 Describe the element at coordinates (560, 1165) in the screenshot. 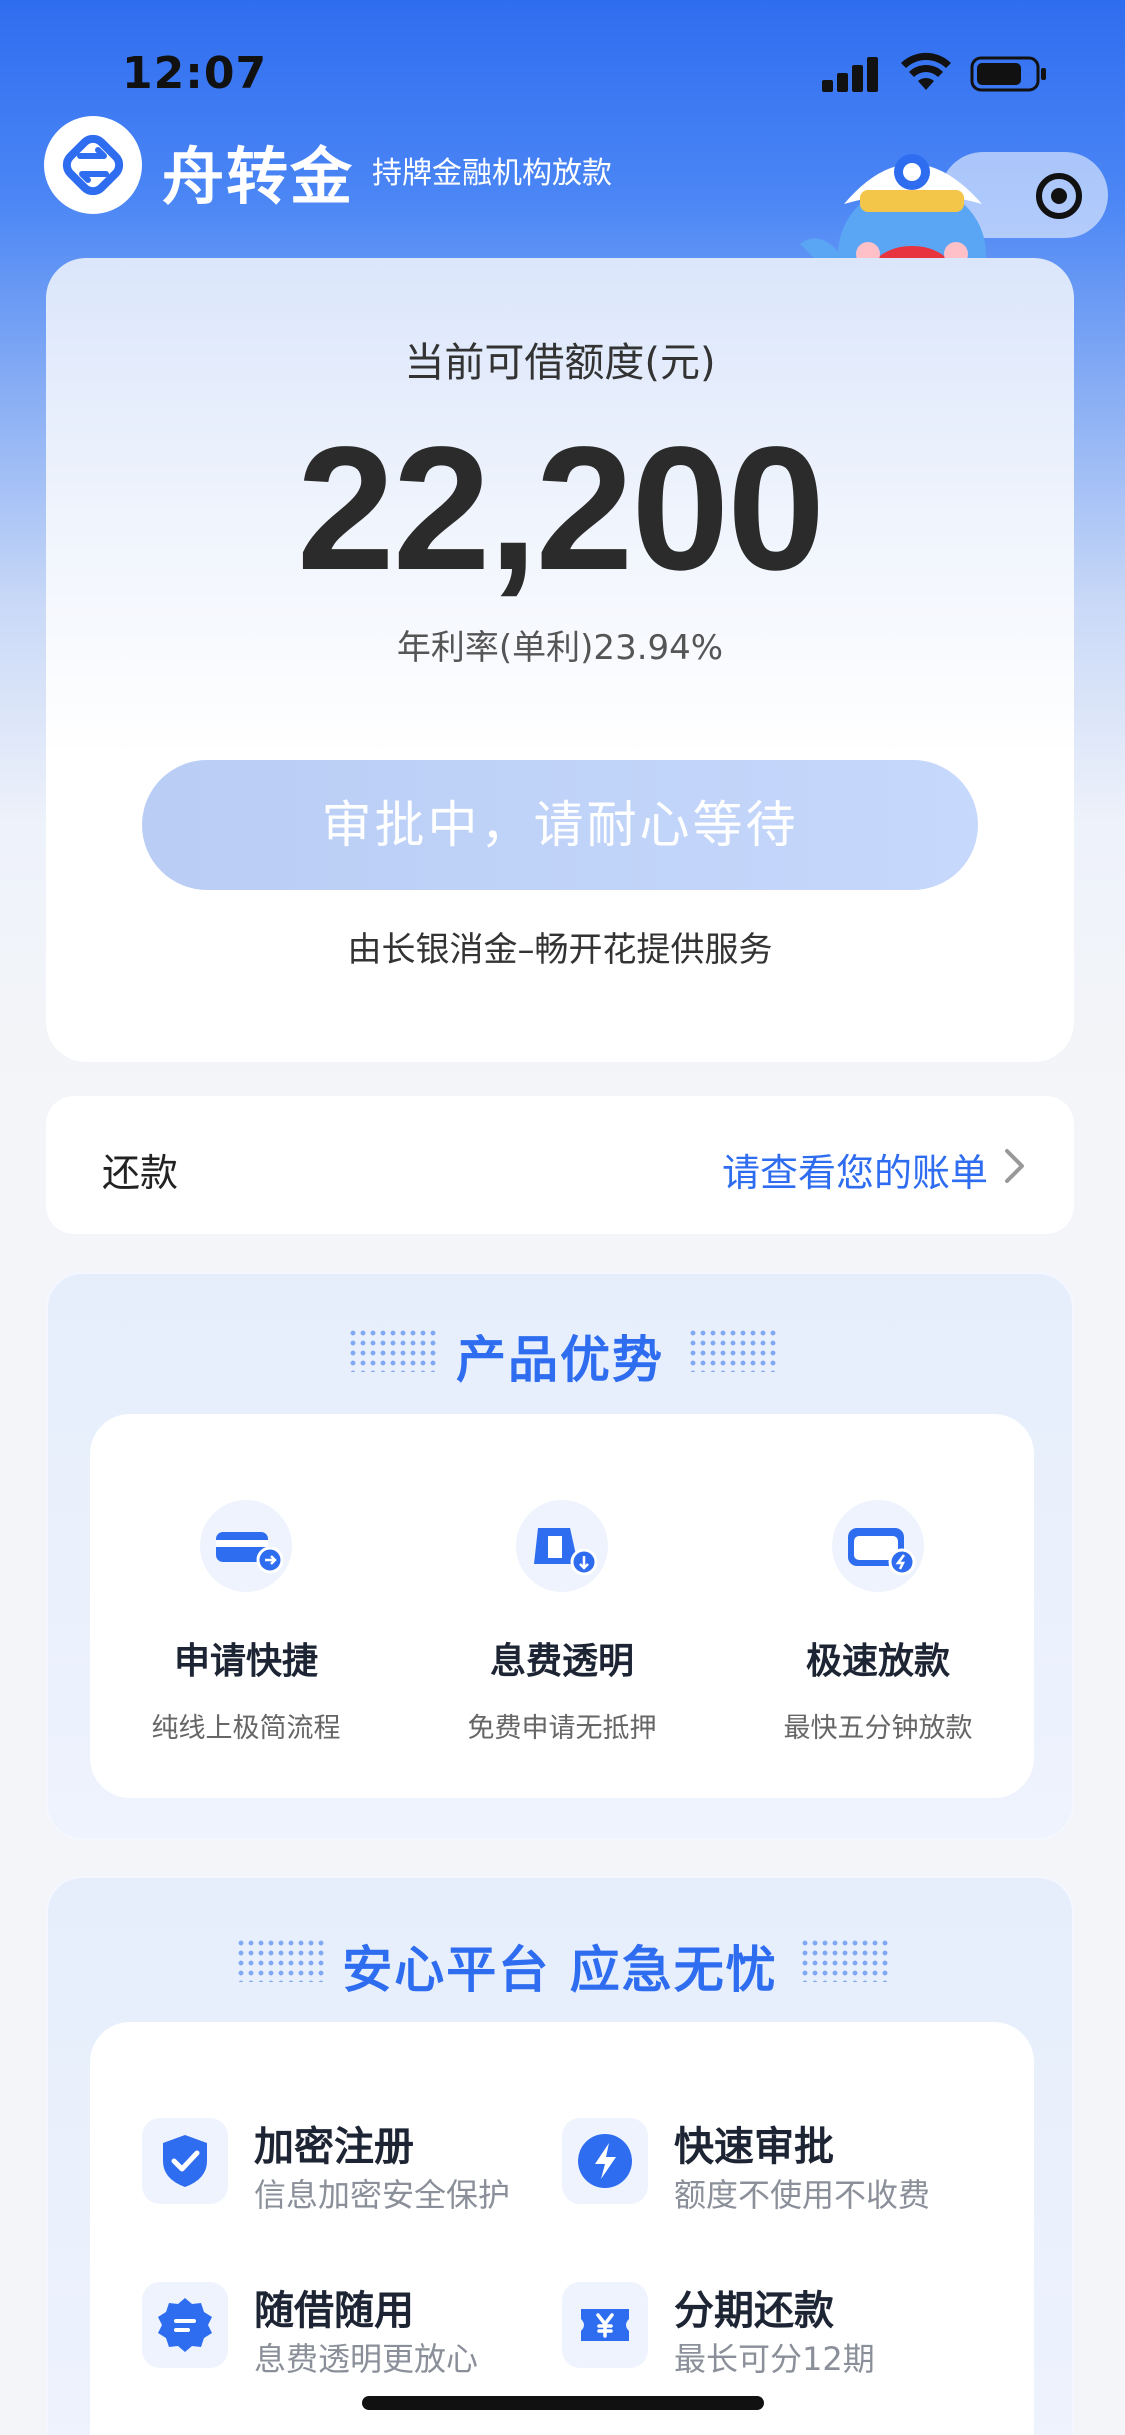

I see `repay-row: 还款 请查看您的账单` at that location.